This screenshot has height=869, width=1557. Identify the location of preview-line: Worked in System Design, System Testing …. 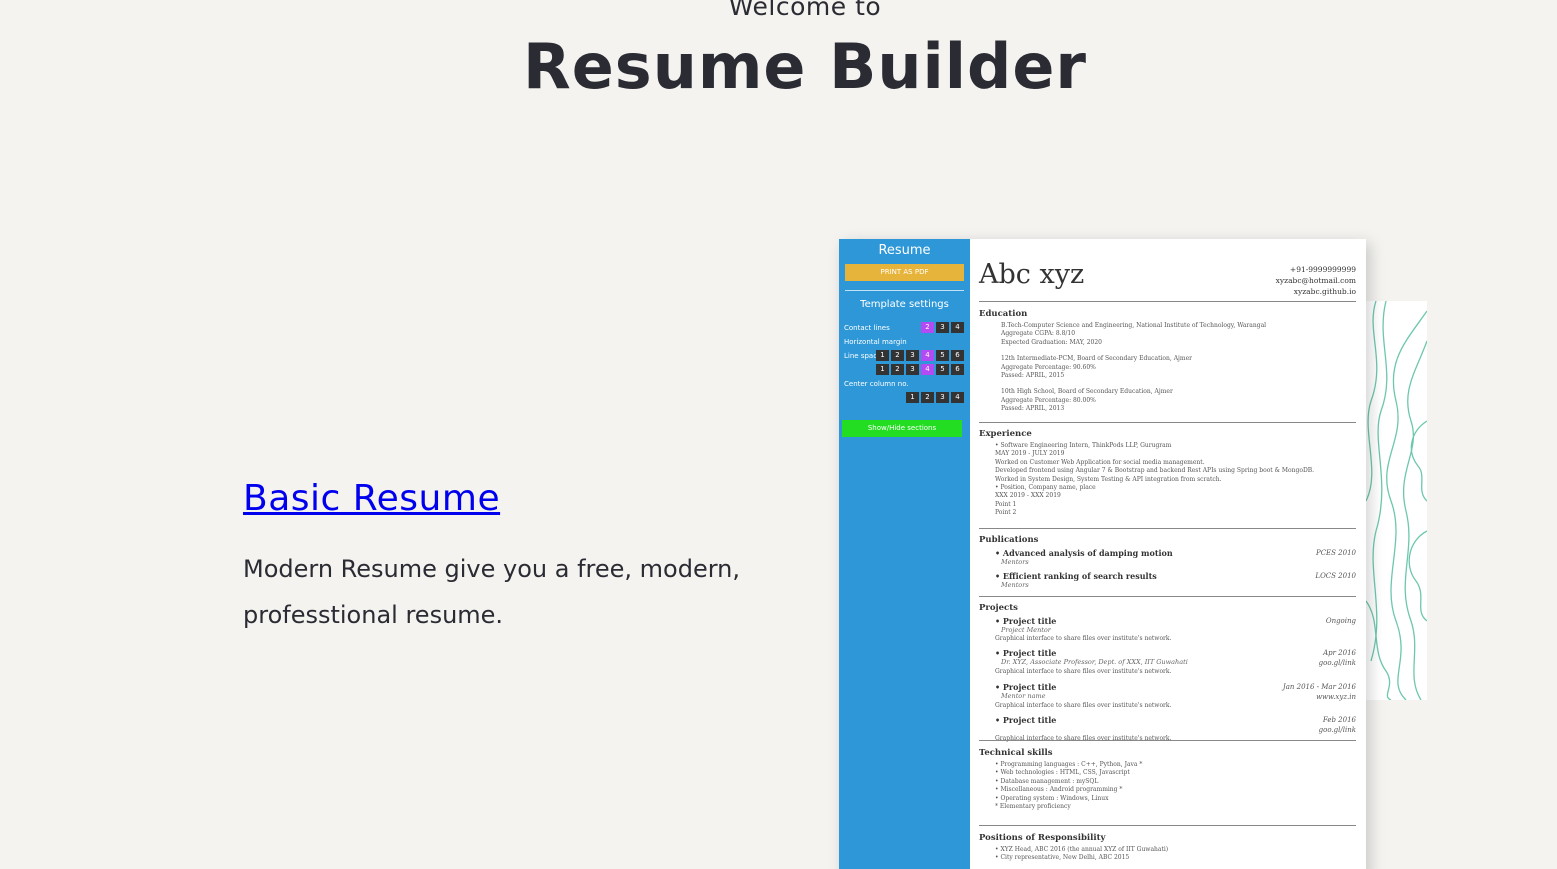
(1108, 479).